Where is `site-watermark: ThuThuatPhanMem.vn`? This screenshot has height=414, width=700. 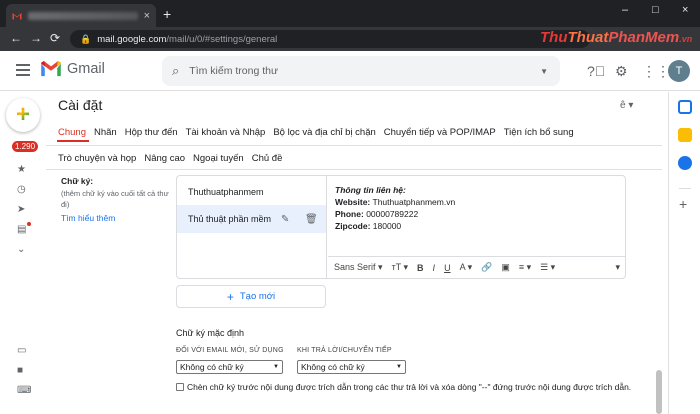
site-watermark: ThuThuatPhanMem.vn is located at coordinates (616, 37).